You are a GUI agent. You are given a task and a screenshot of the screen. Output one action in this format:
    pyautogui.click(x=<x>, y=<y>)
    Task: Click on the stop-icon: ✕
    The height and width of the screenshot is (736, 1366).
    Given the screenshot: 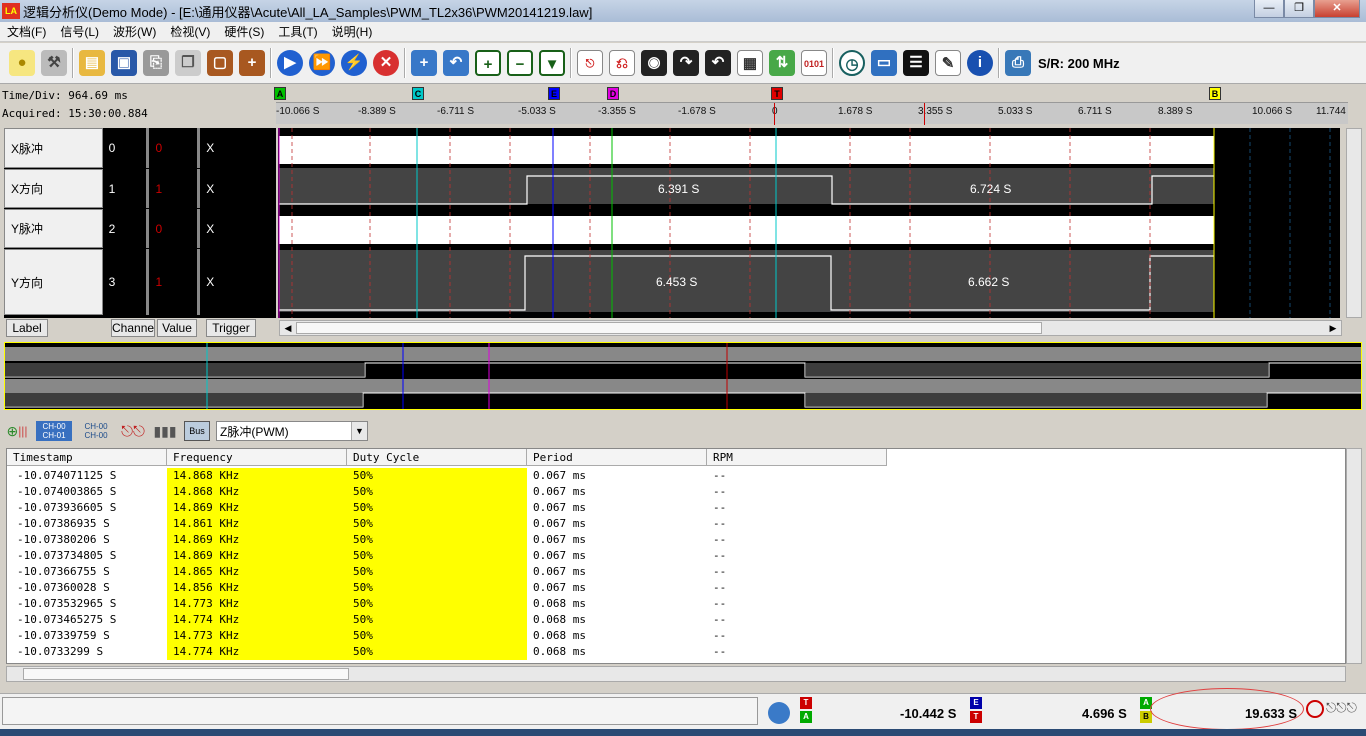 What is the action you would take?
    pyautogui.click(x=386, y=63)
    